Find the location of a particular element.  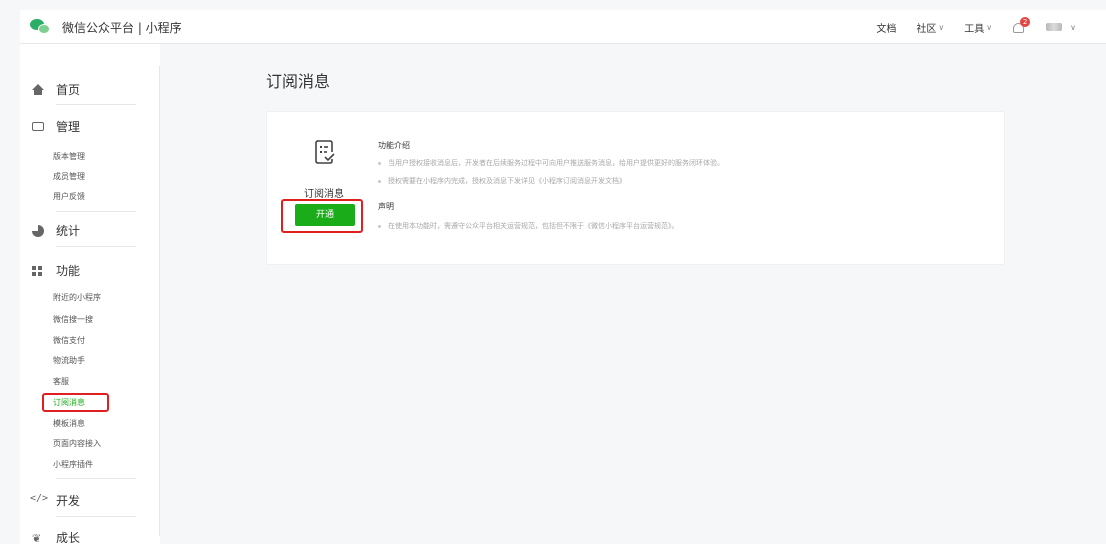

sidebar-item-label: 成长 is located at coordinates (68, 537).